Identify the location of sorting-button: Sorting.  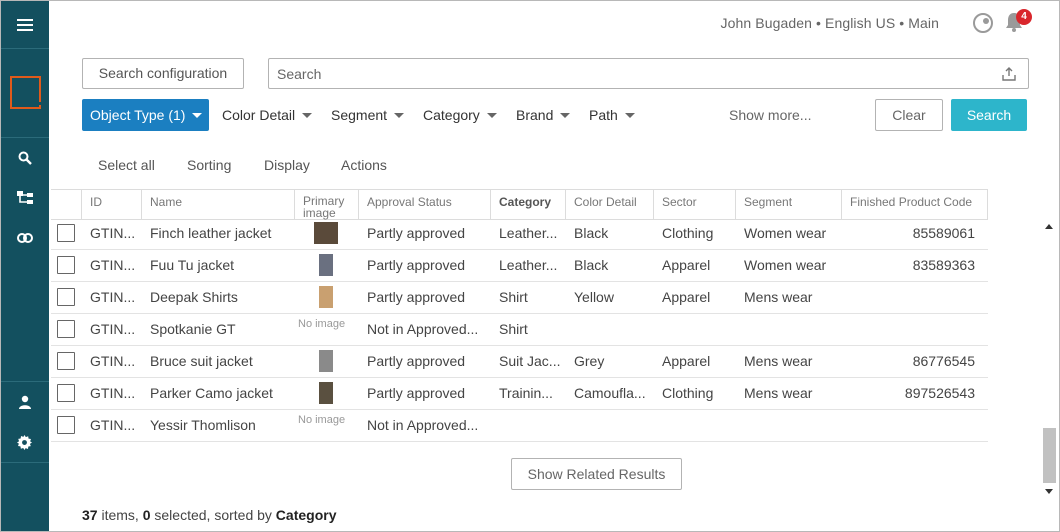
(209, 165).